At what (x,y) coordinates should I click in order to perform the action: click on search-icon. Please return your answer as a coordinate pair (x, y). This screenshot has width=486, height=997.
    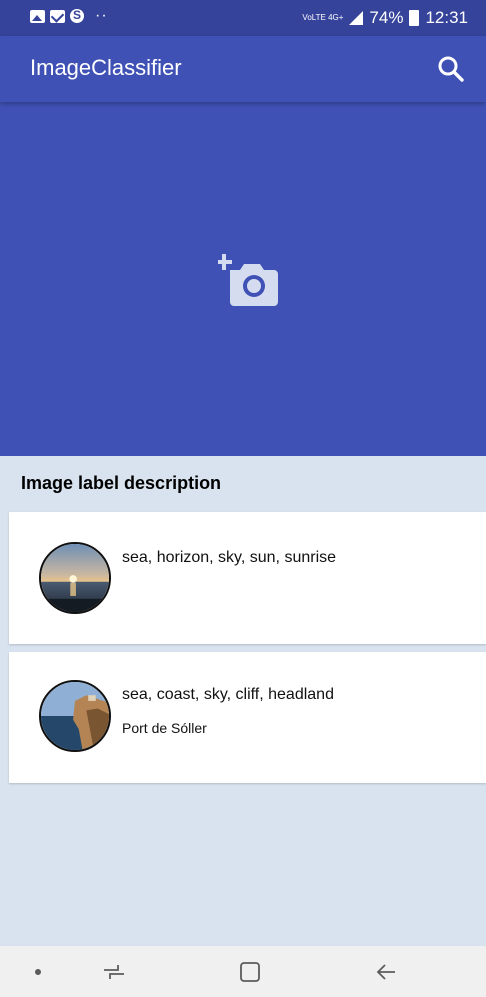
    Looking at the image, I should click on (451, 69).